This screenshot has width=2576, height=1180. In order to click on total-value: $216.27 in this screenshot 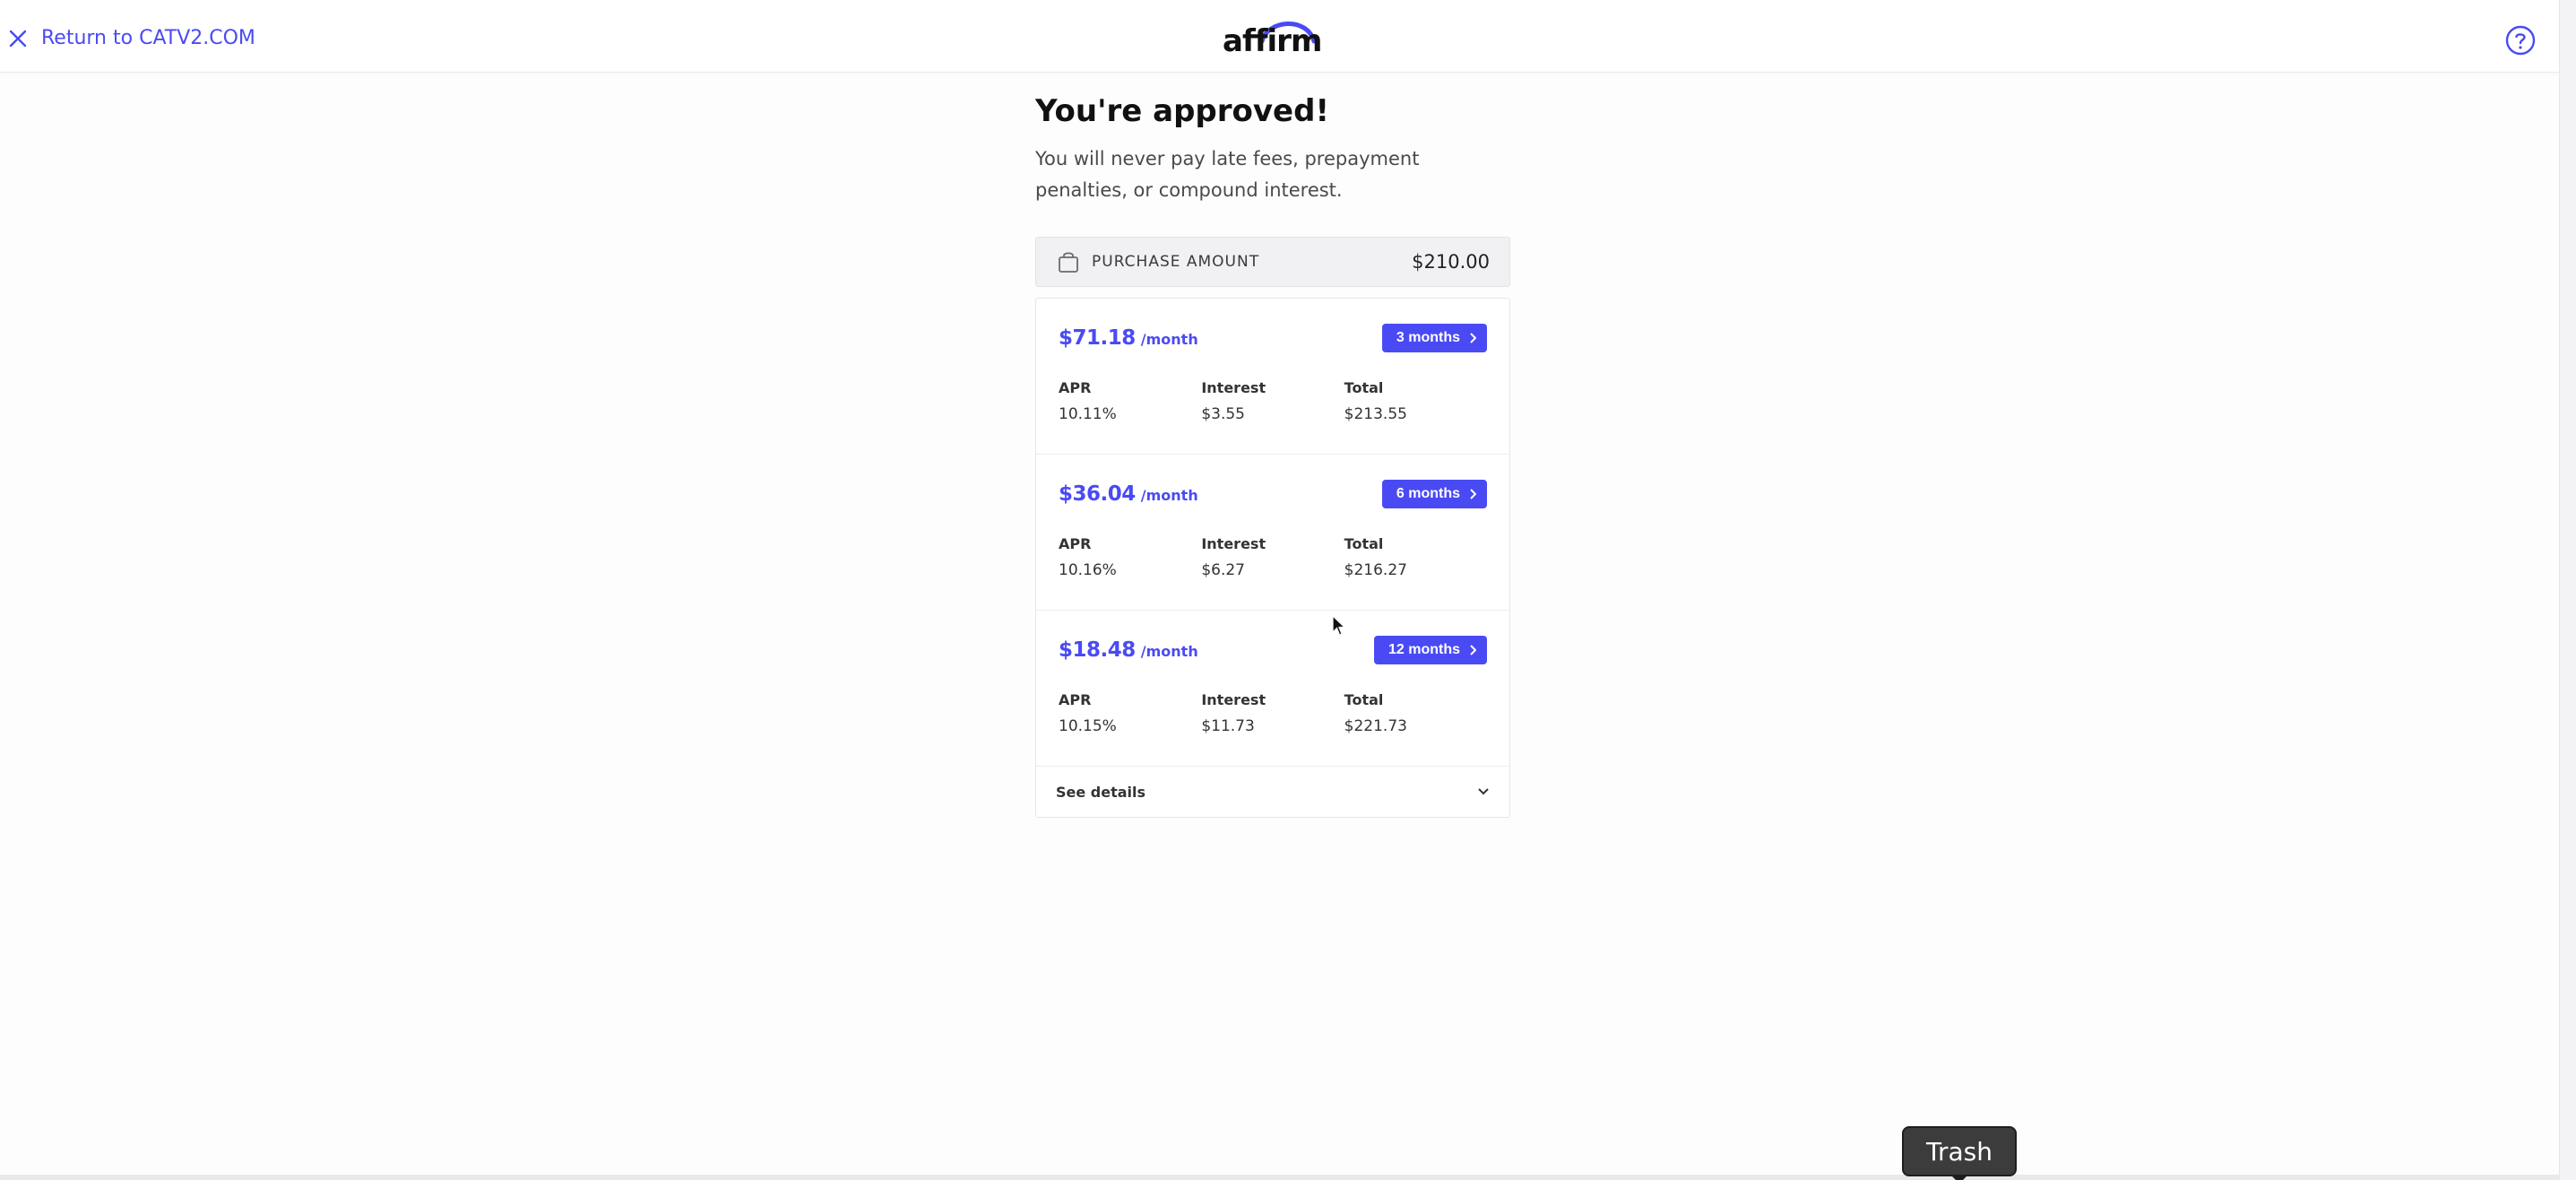, I will do `click(1375, 570)`.